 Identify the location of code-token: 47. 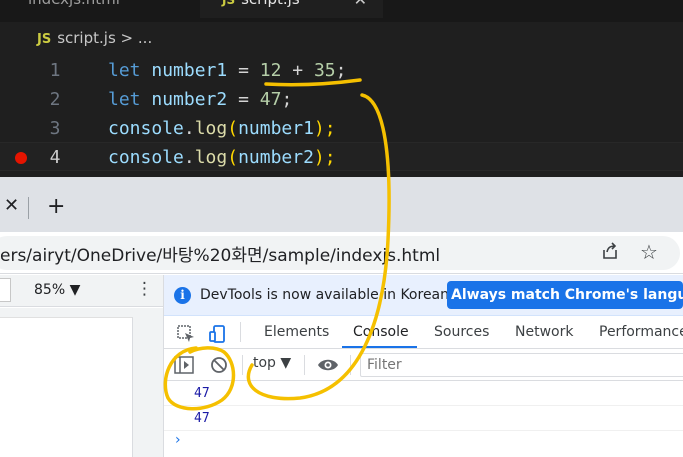
(270, 99).